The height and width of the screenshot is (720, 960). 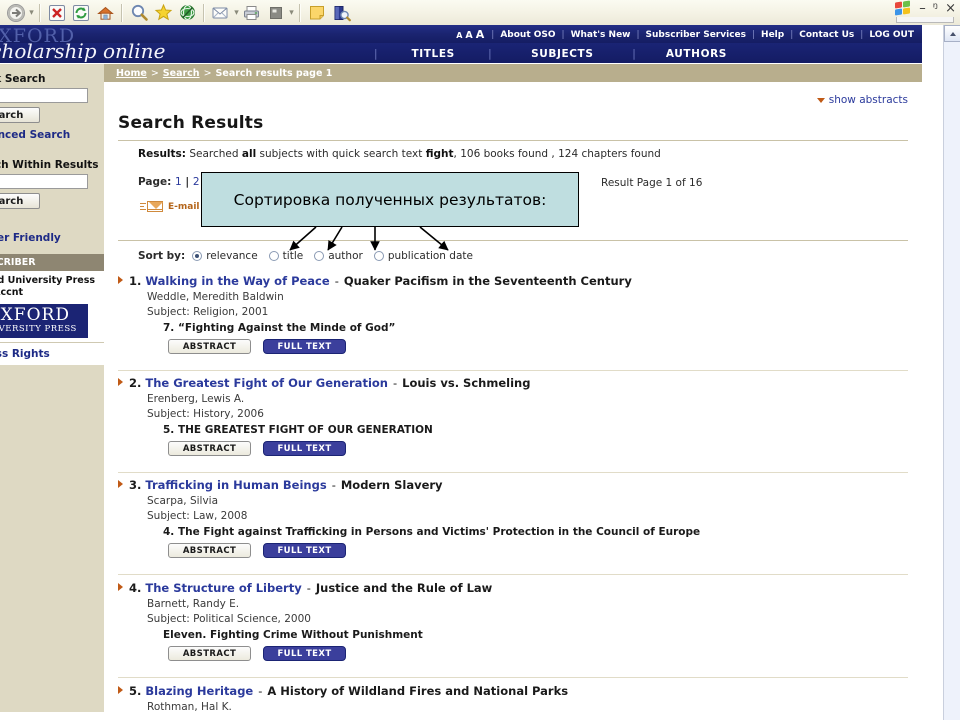 I want to click on results-text-2: subjects with quick search text, so click(x=341, y=154).